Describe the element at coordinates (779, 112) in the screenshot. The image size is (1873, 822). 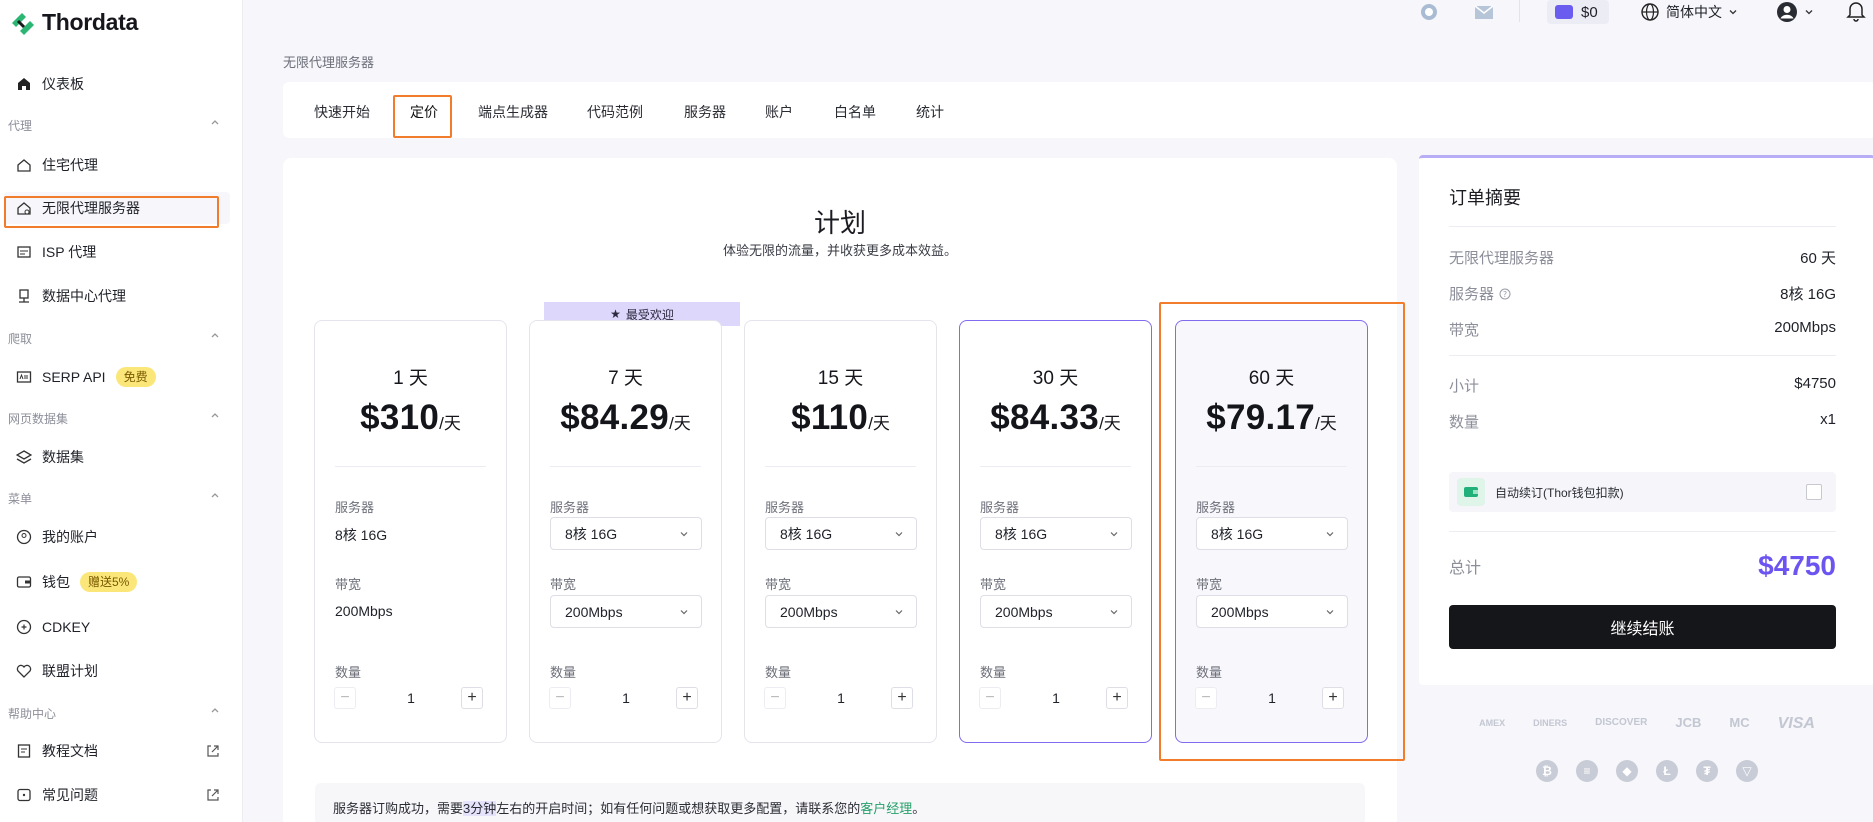
I see `tab-account: 账户` at that location.